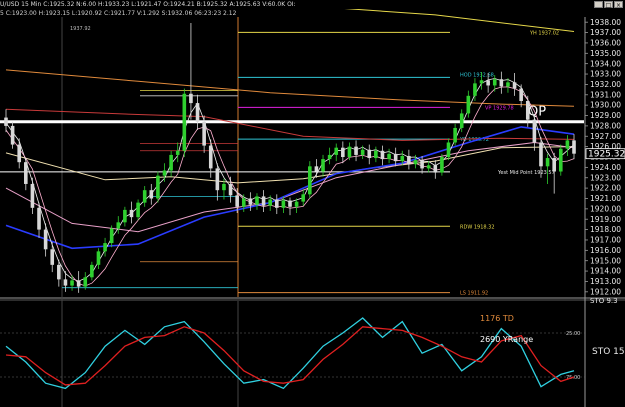  I want to click on price-tick-label: 1930.00, so click(605, 105).